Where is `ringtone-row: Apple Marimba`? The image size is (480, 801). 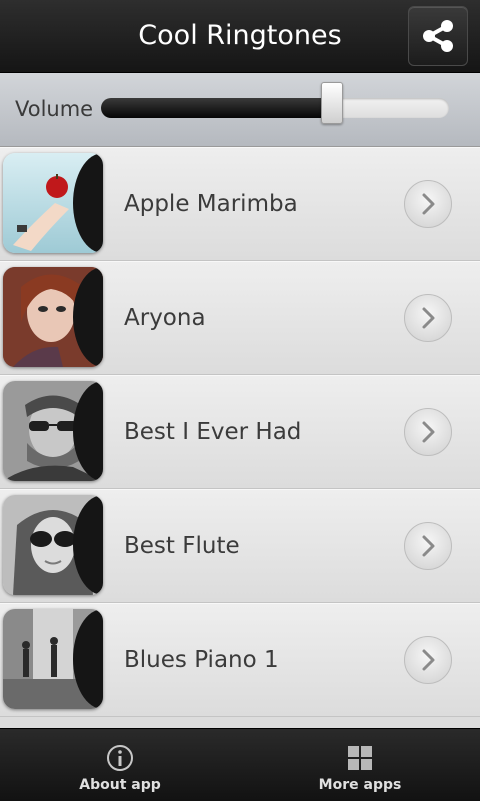
ringtone-row: Apple Marimba is located at coordinates (240, 204).